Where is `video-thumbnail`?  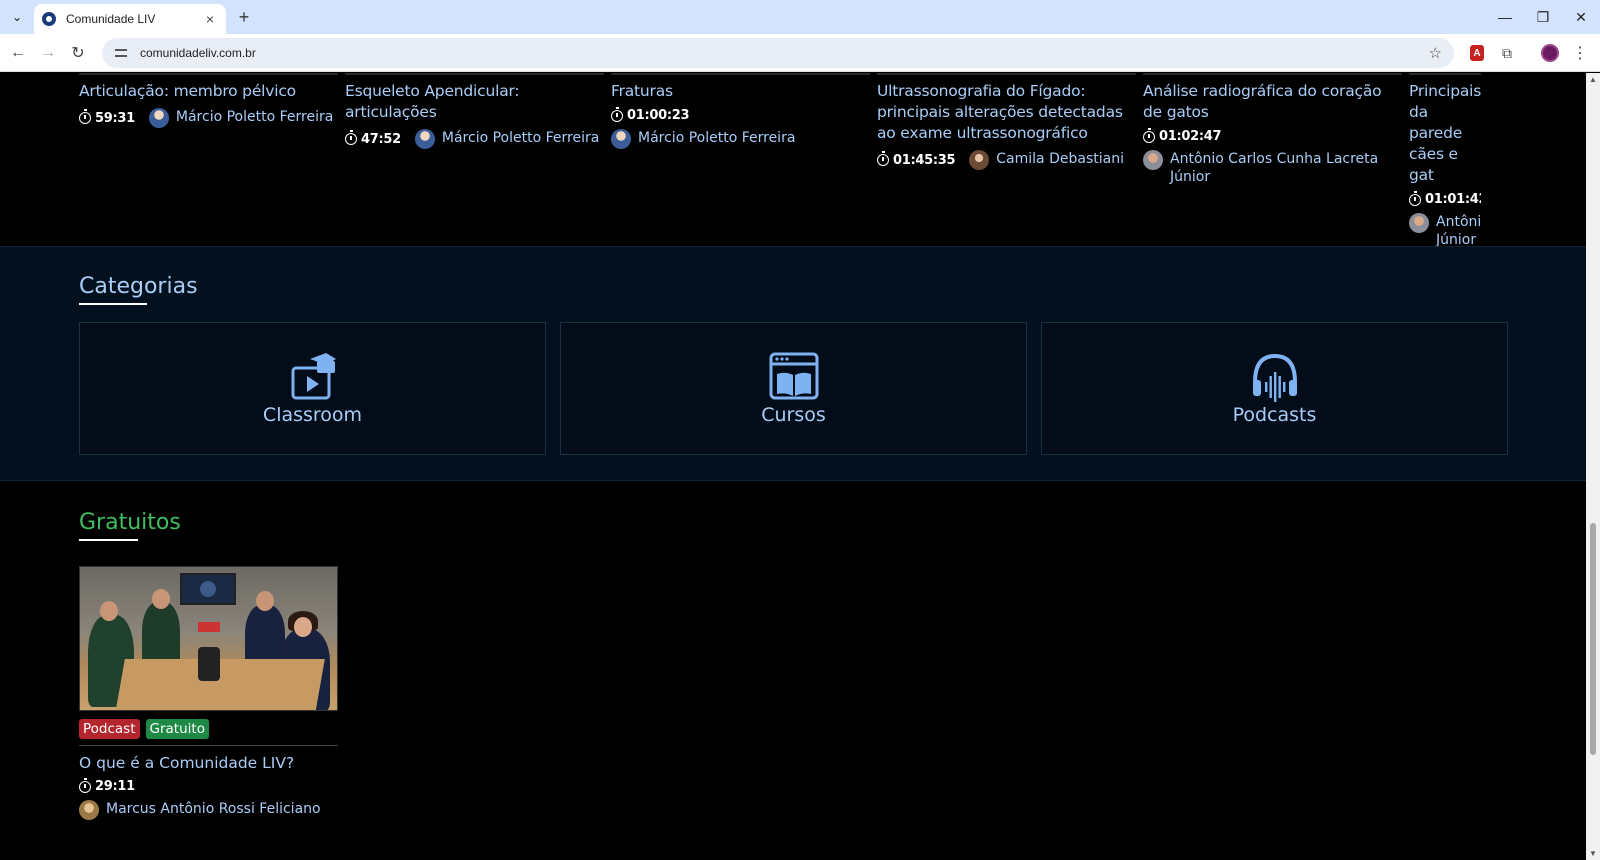
video-thumbnail is located at coordinates (208, 638).